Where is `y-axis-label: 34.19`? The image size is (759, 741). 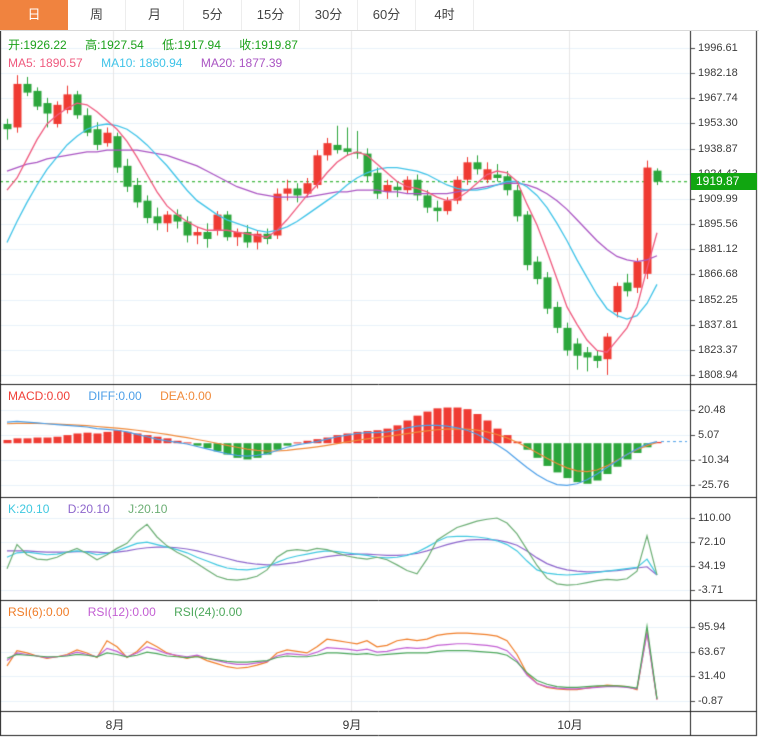 y-axis-label: 34.19 is located at coordinates (712, 566).